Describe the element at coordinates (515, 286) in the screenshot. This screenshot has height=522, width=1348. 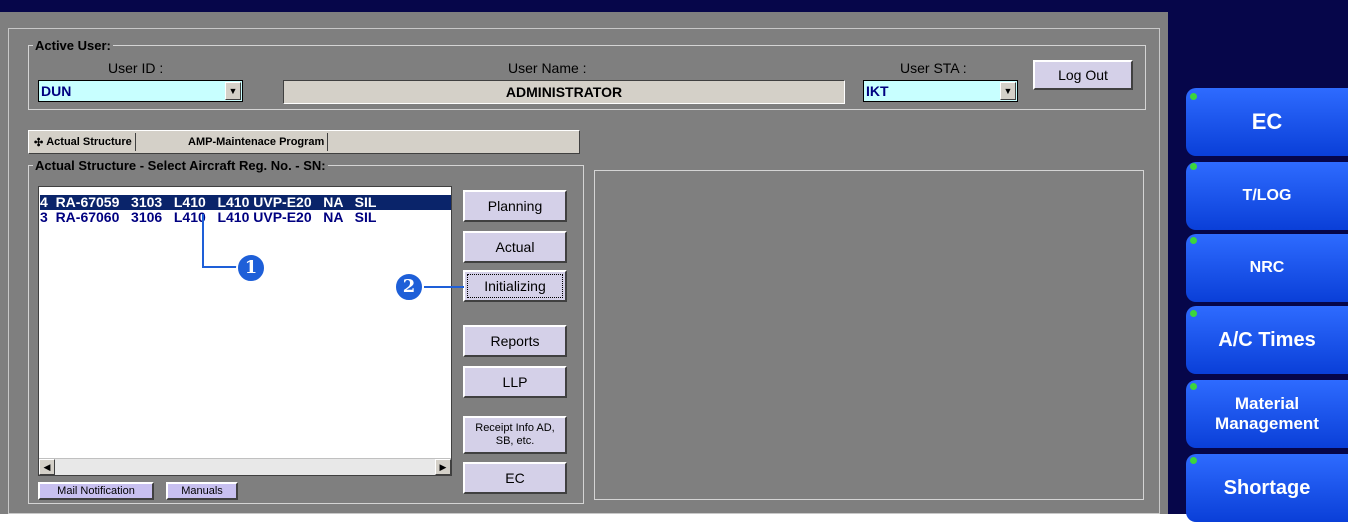
I see `initializing-button: Initializing` at that location.